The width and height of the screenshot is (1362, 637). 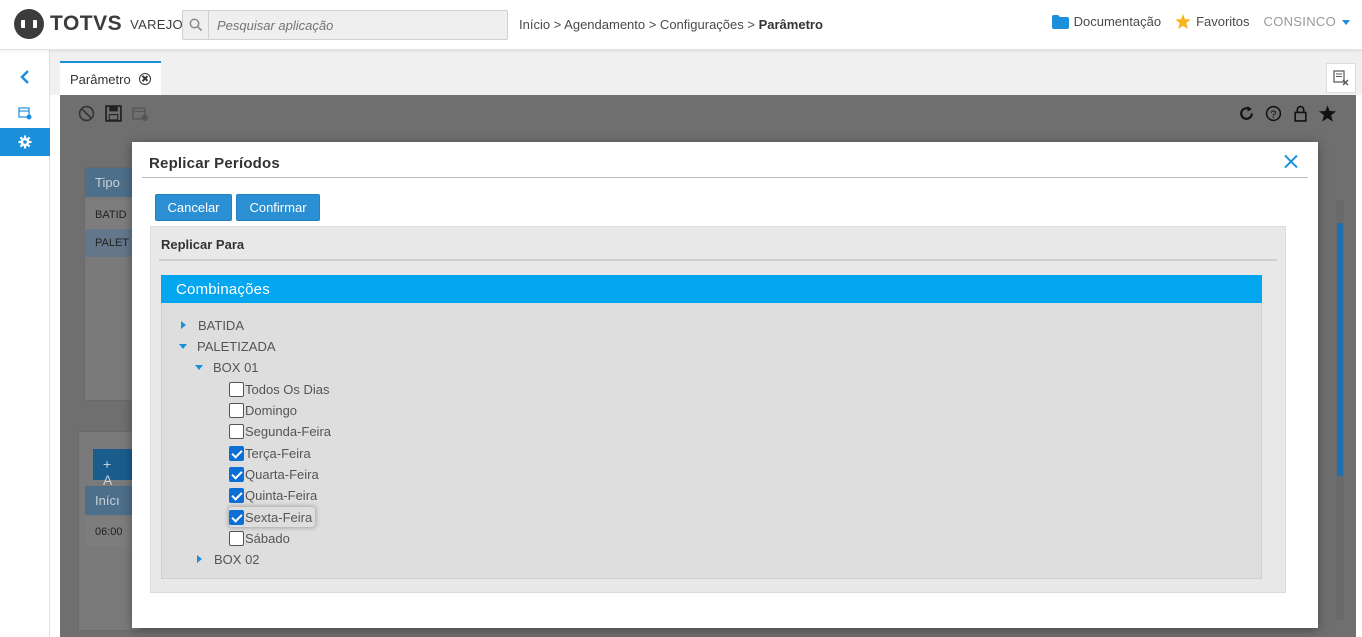 What do you see at coordinates (236, 346) in the screenshot?
I see `tree-node-label: PALETIZADA` at bounding box center [236, 346].